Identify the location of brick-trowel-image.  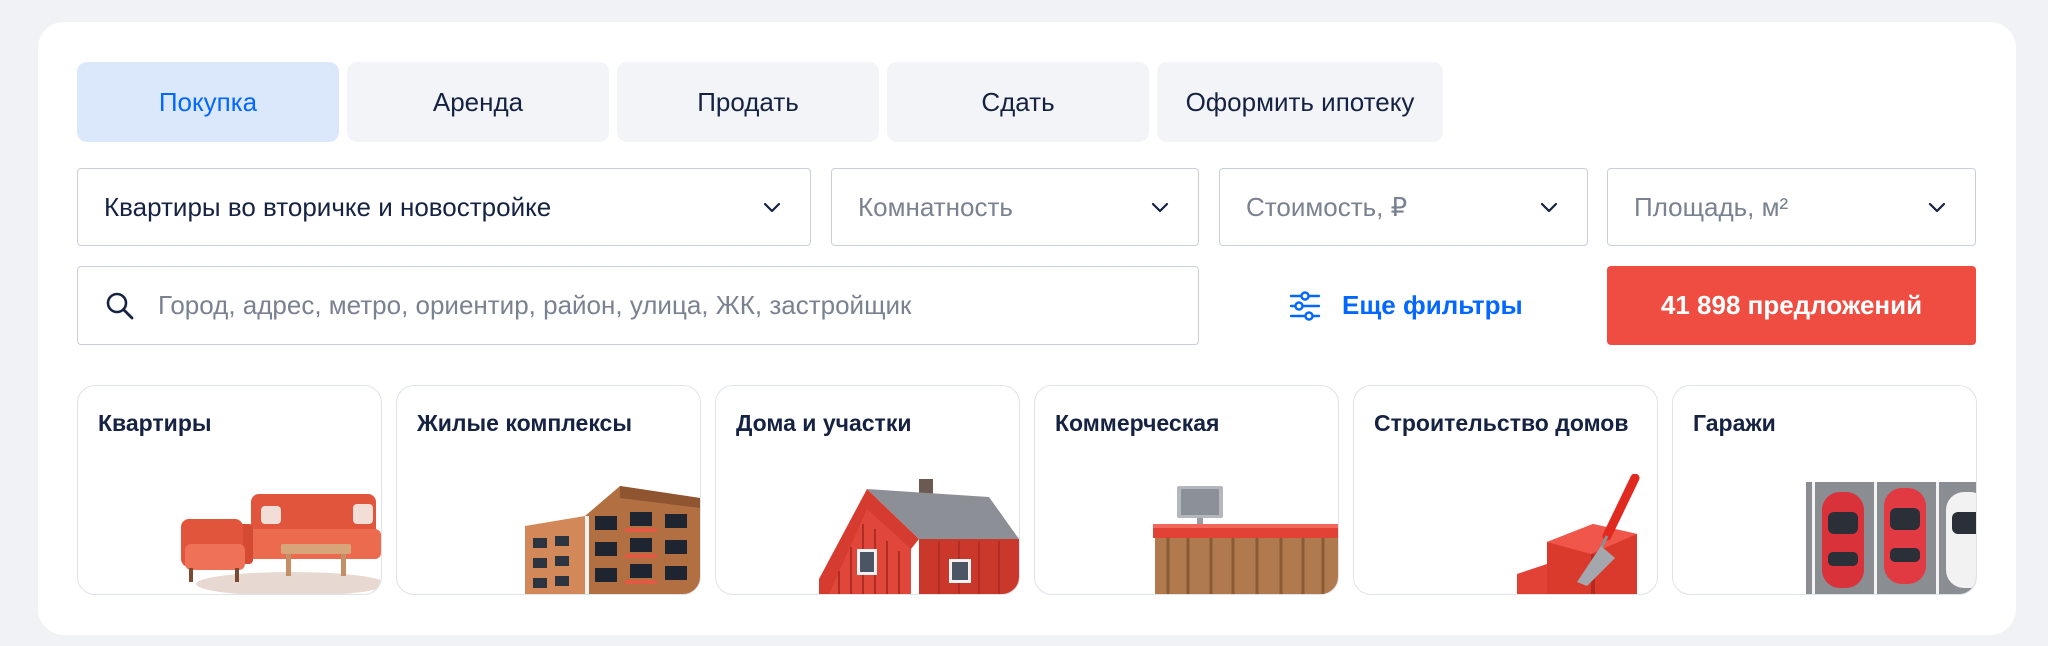
(1578, 534).